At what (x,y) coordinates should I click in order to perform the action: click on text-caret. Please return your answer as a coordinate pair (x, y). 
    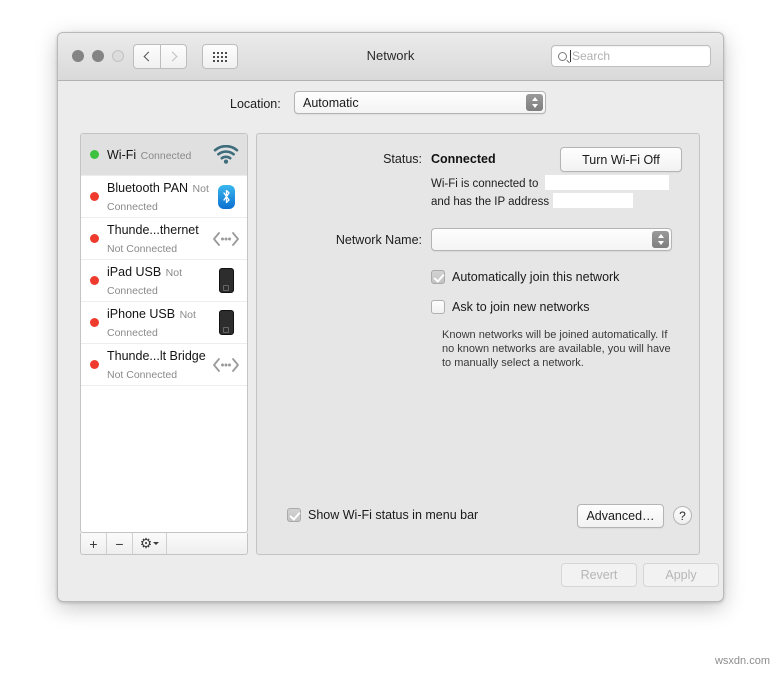
    Looking at the image, I should click on (570, 56).